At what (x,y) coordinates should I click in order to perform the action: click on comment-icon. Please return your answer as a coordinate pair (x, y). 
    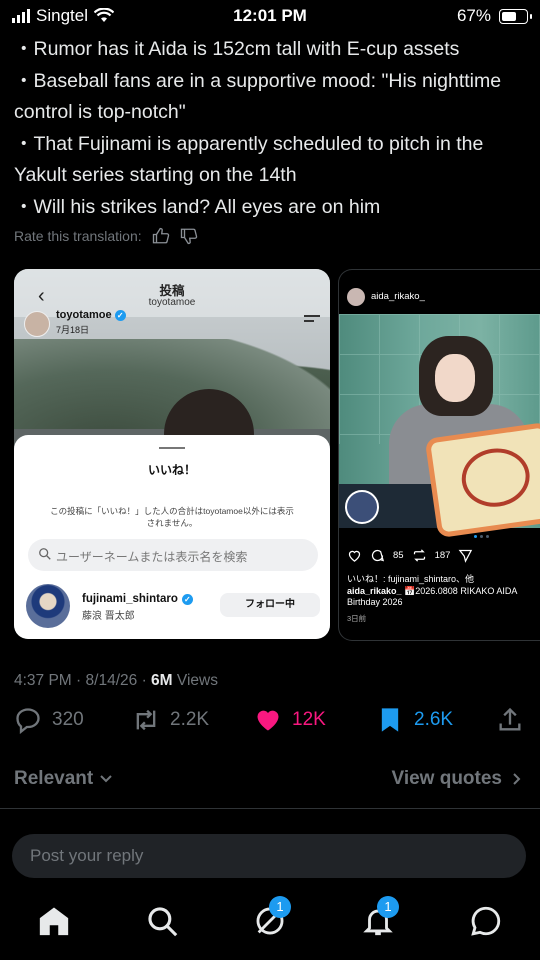
    Looking at the image, I should click on (378, 555).